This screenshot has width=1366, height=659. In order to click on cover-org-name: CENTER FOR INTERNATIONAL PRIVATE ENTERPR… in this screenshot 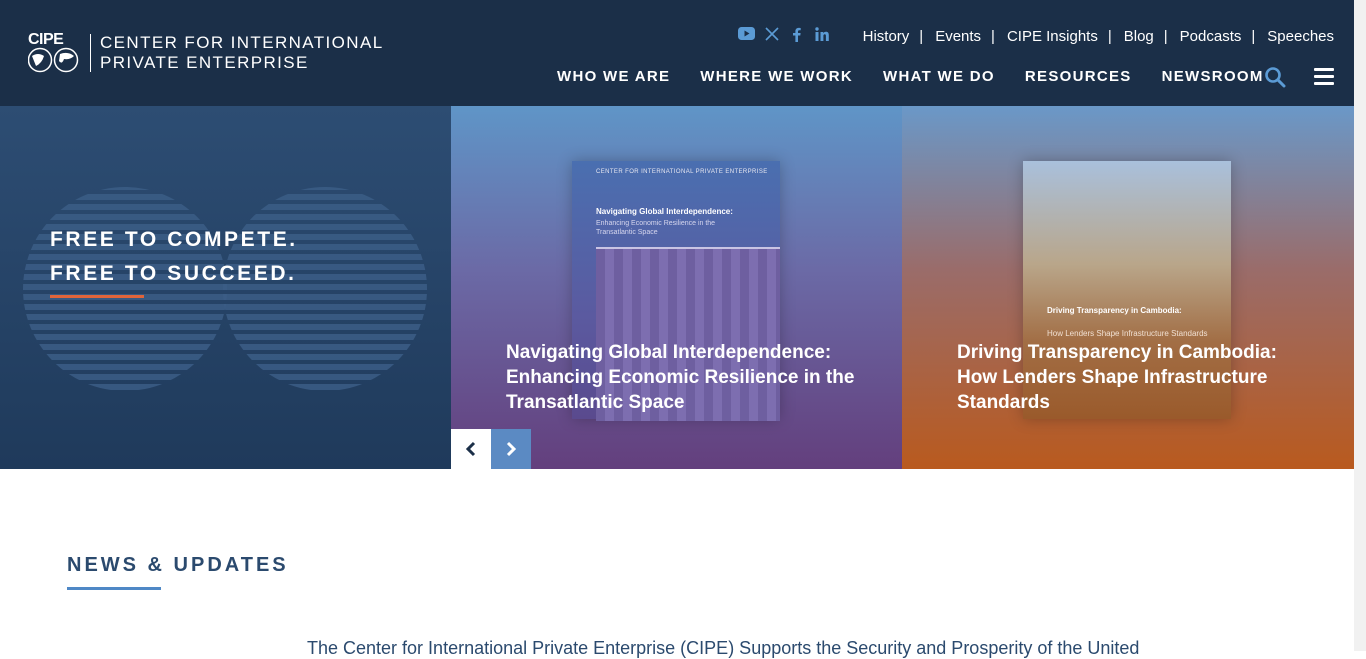, I will do `click(682, 172)`.